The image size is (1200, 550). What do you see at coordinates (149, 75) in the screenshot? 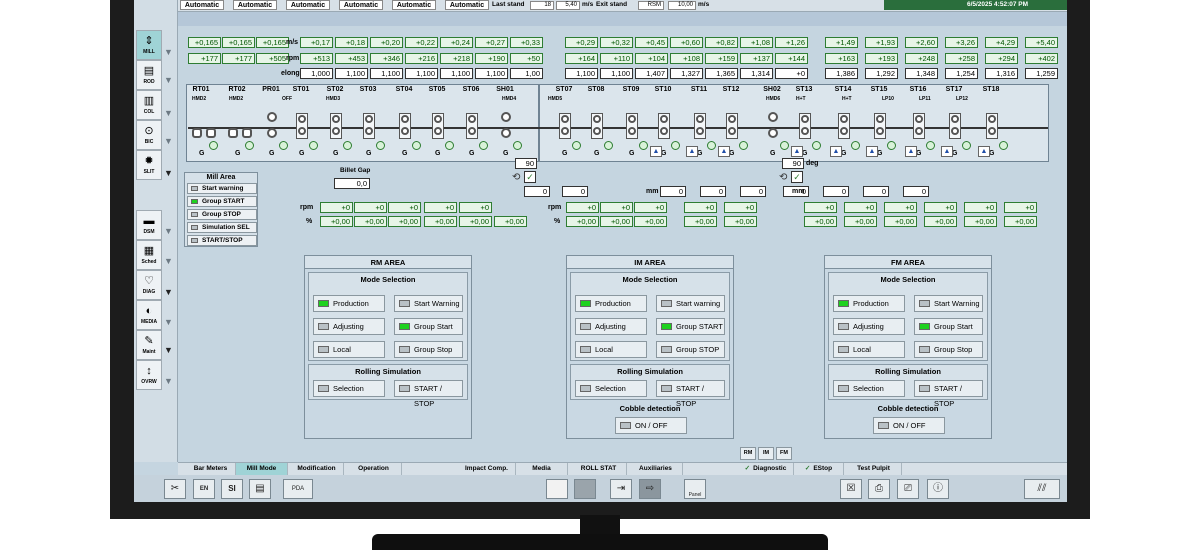
I see `nav-button-rod: ▤ ROD` at bounding box center [149, 75].